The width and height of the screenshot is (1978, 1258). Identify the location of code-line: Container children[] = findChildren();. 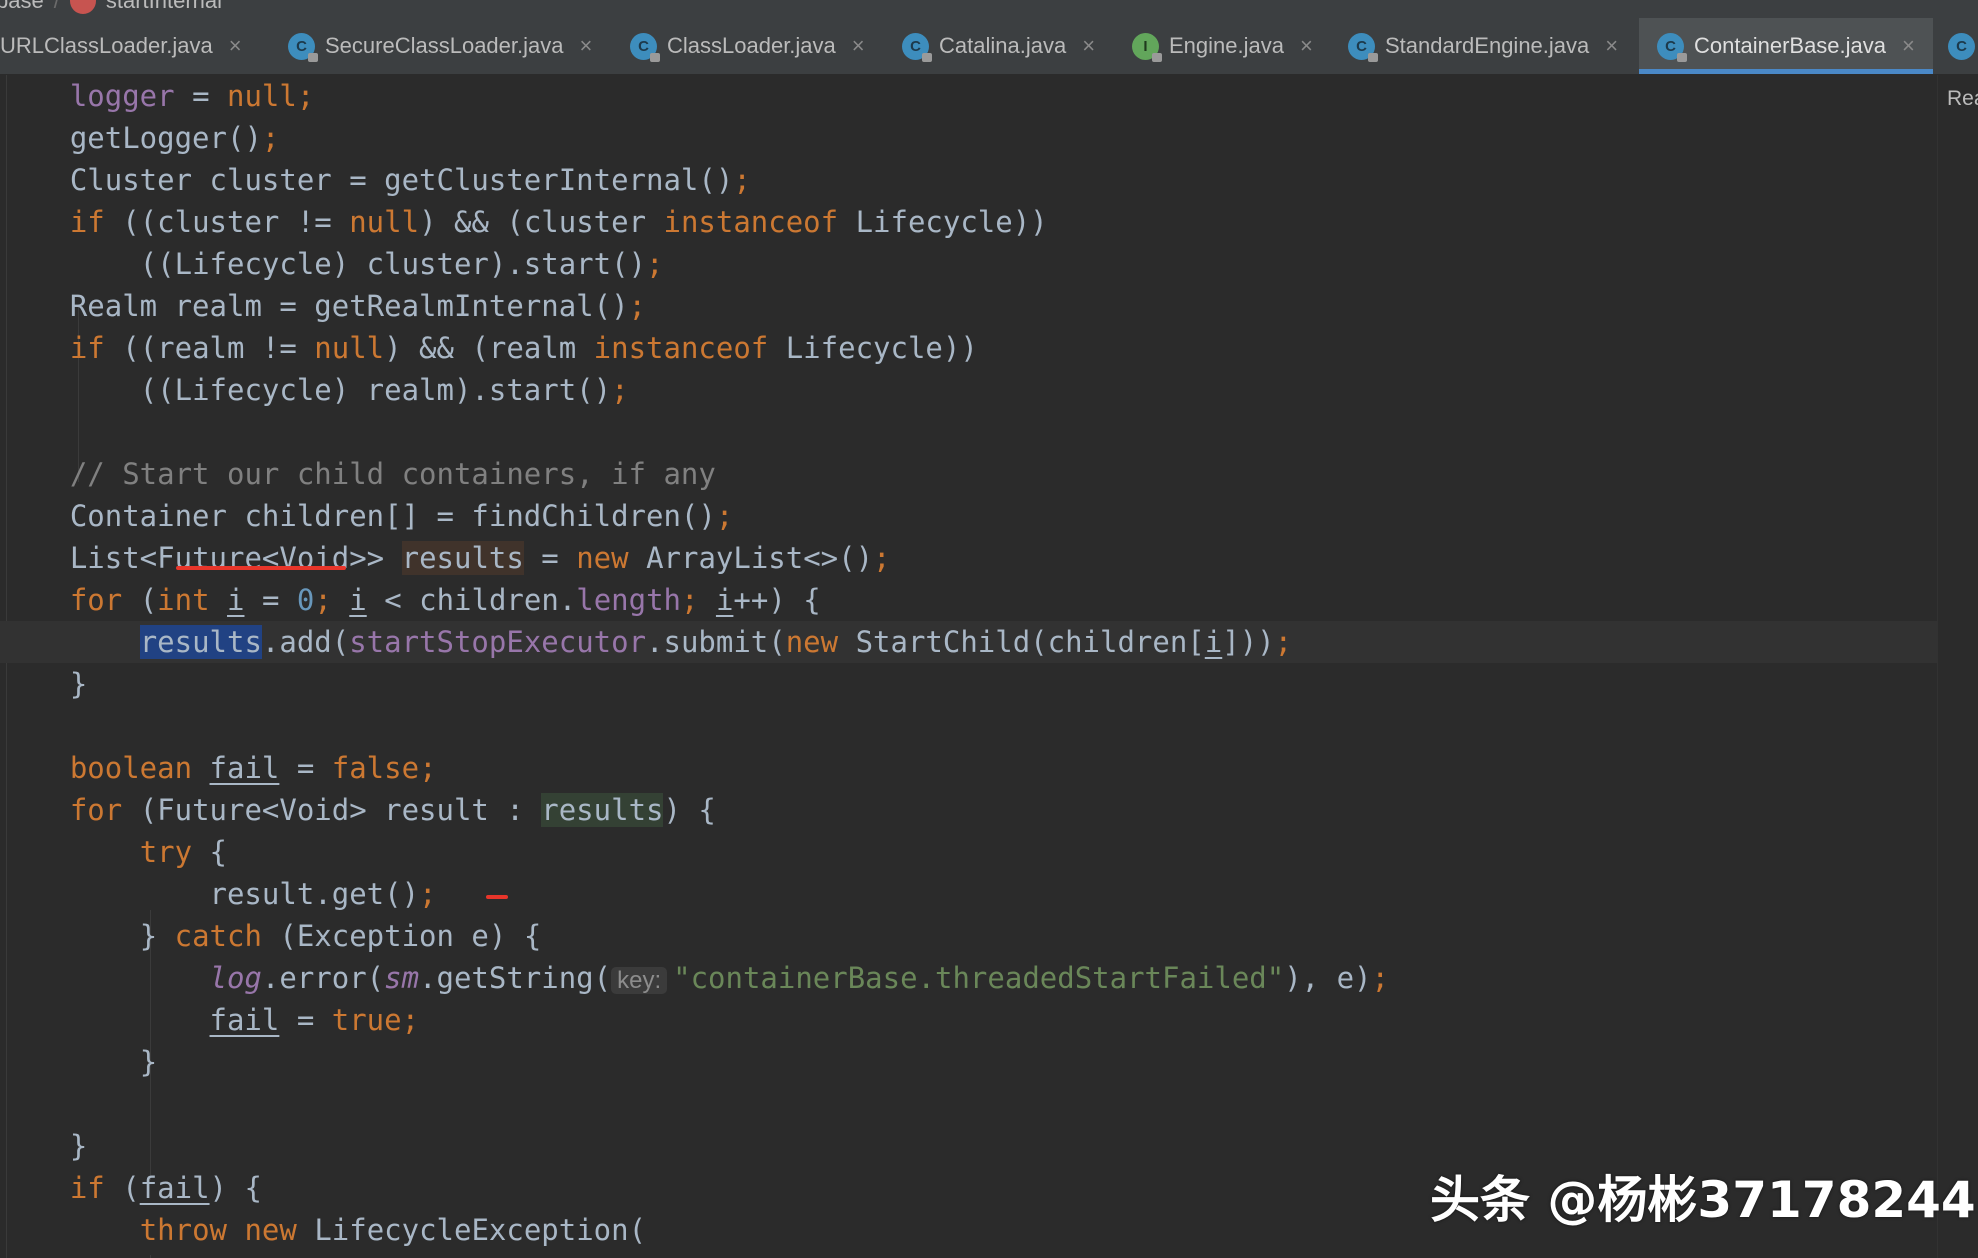
(968, 516).